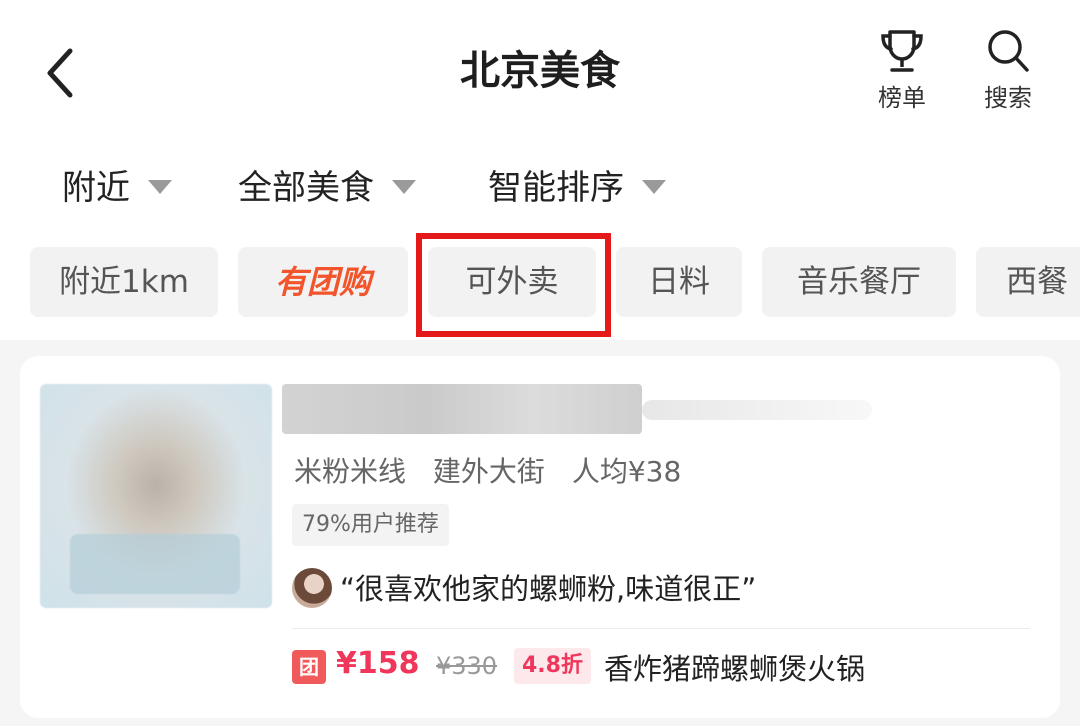  Describe the element at coordinates (467, 666) in the screenshot. I see `original-price: ¥330` at that location.